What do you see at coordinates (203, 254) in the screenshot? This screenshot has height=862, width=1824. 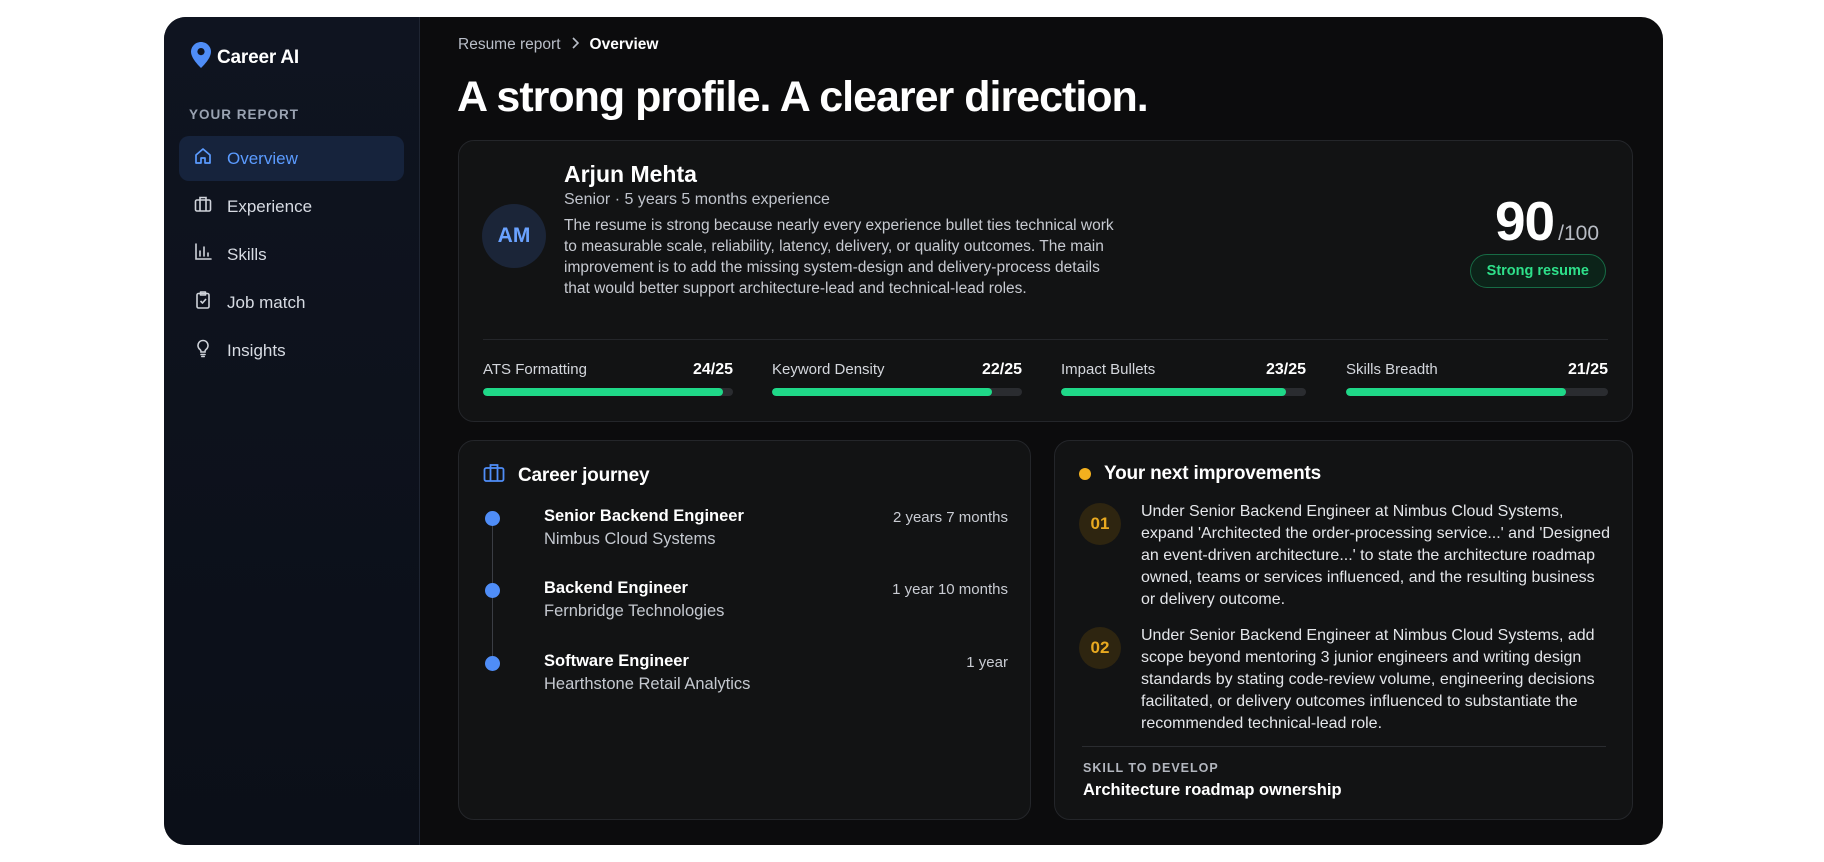 I see `bar-chart-icon` at bounding box center [203, 254].